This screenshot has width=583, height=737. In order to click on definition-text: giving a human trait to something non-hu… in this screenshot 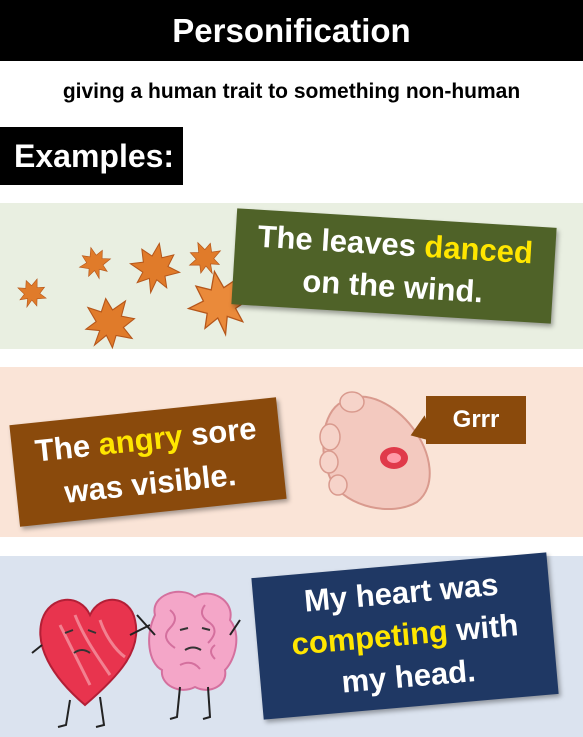, I will do `click(291, 91)`.